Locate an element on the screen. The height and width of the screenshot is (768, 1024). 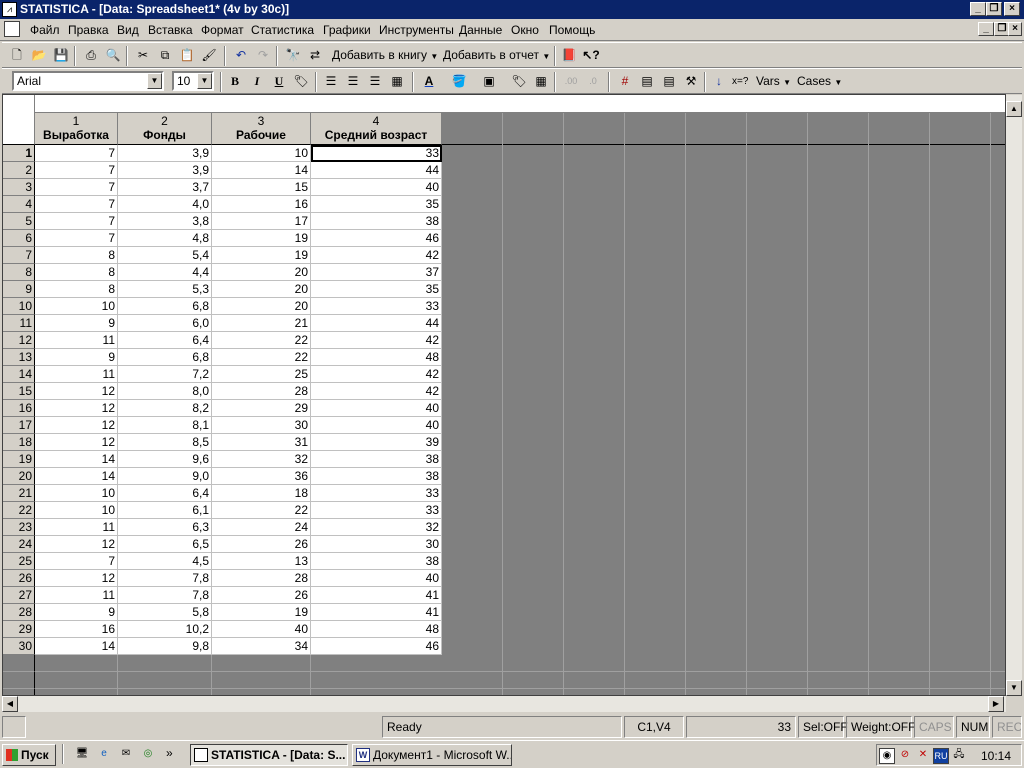
menu-edit: Правка is located at coordinates (88, 30).